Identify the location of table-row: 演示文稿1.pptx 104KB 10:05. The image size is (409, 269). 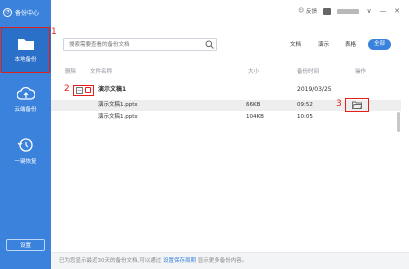
(226, 117).